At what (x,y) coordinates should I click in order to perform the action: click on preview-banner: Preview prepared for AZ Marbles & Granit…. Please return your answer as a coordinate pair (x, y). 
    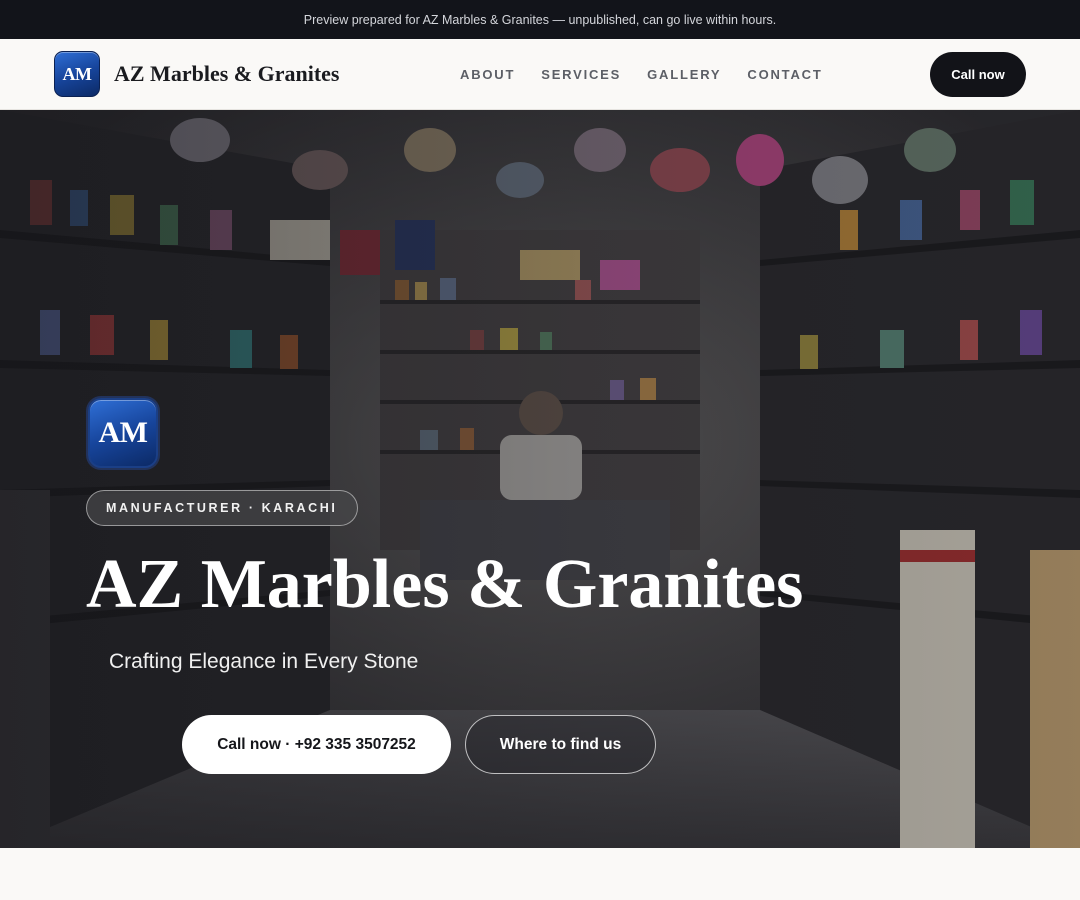
    Looking at the image, I should click on (540, 19).